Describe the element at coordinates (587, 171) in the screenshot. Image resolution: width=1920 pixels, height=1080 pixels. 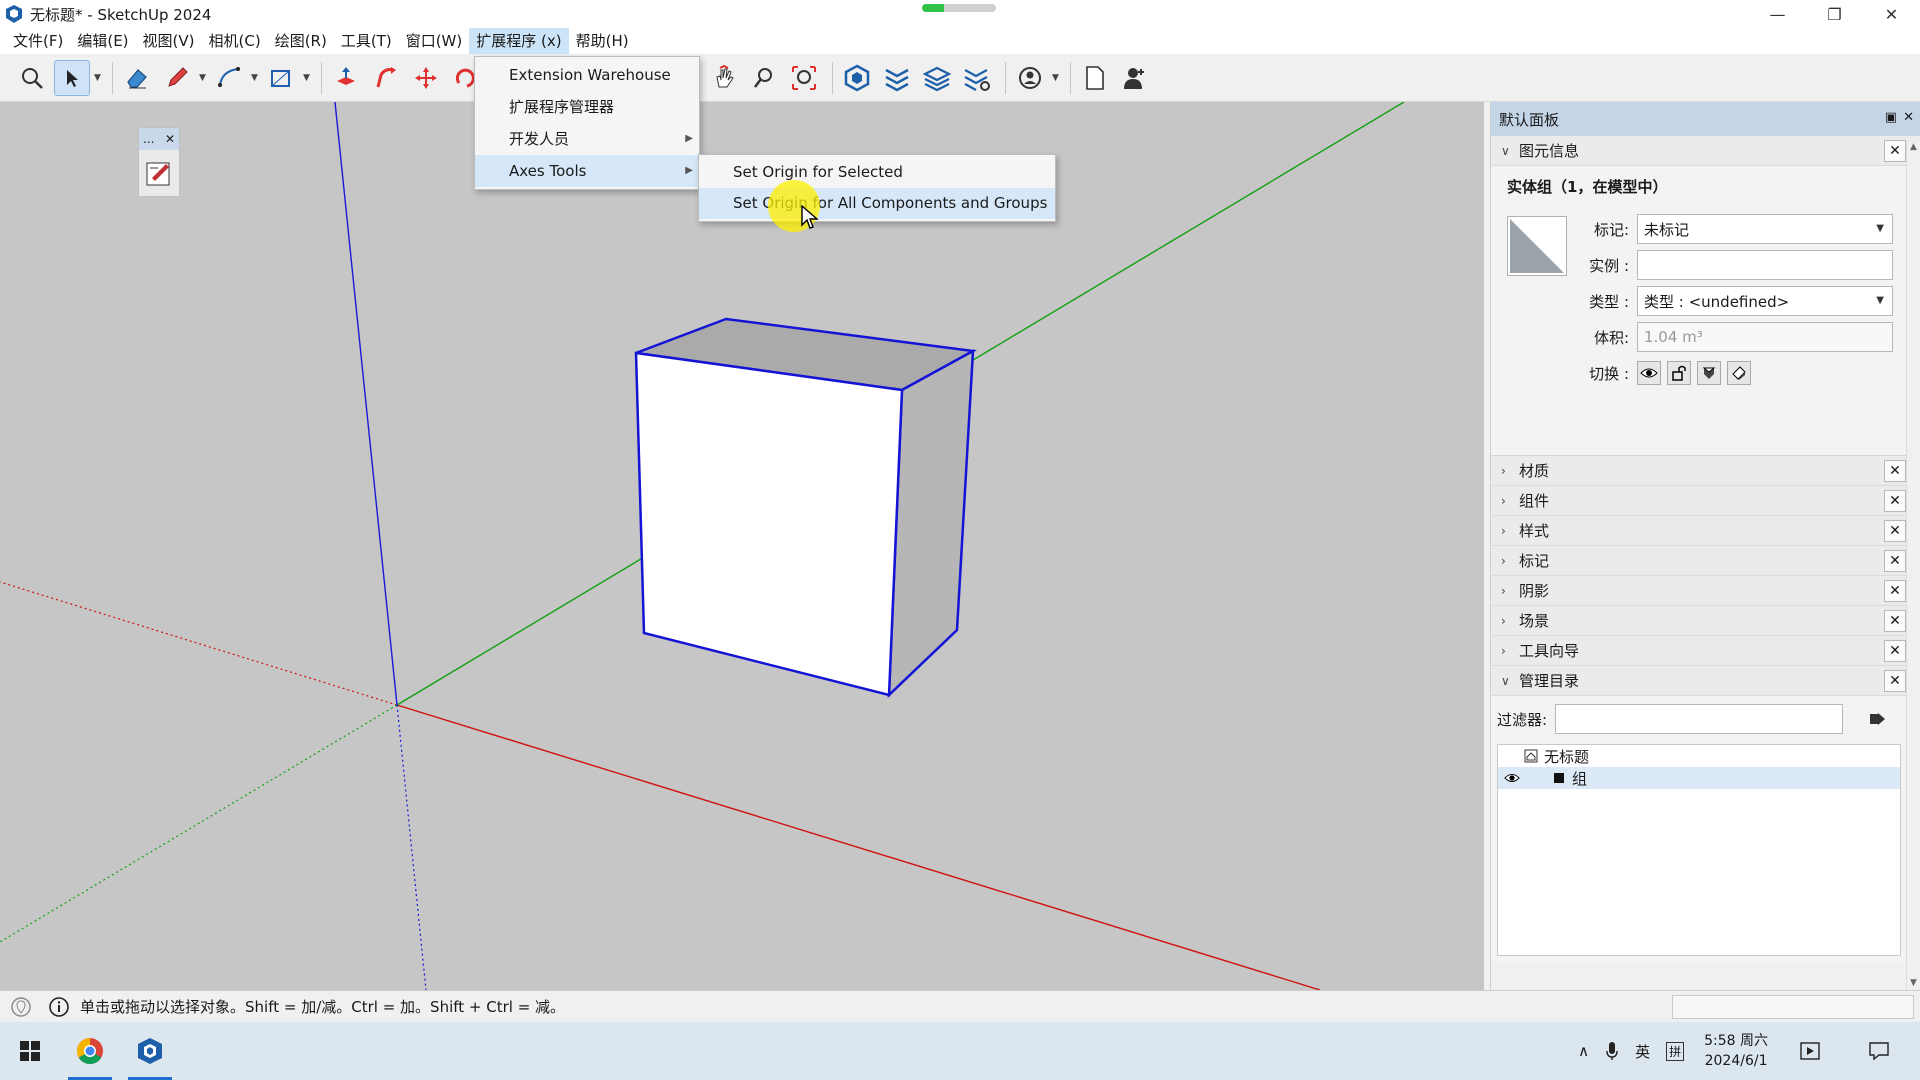
I see `menu-item-axes-tools: Axes Tools ▶` at that location.